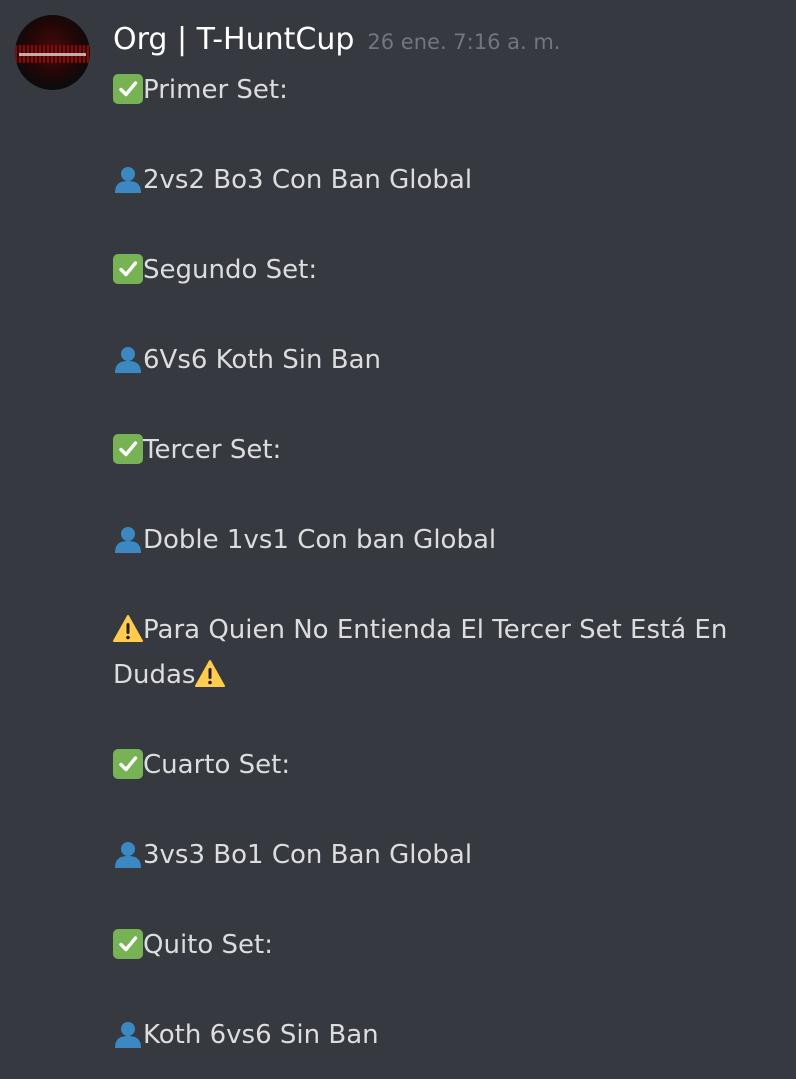  I want to click on avatar, so click(52, 52).